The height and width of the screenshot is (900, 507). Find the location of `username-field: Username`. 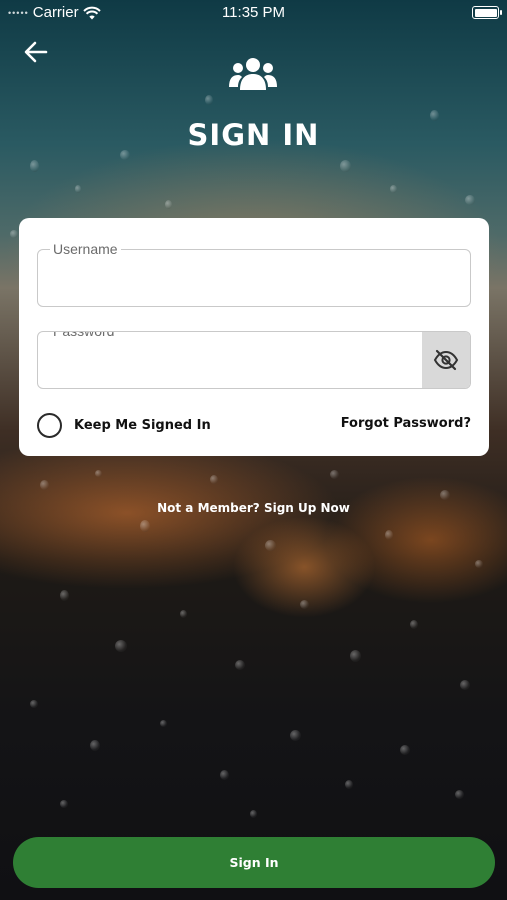

username-field: Username is located at coordinates (254, 274).